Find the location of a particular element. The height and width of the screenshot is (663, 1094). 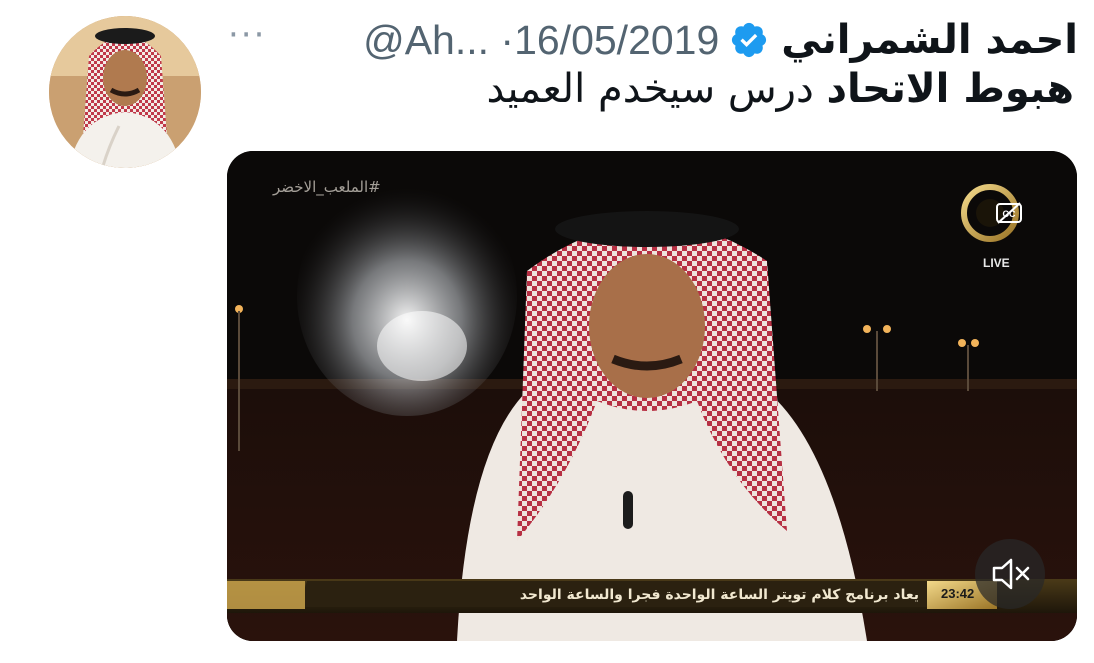

handle-and-date: @Ah... ·16/05/2019 is located at coordinates (541, 40).